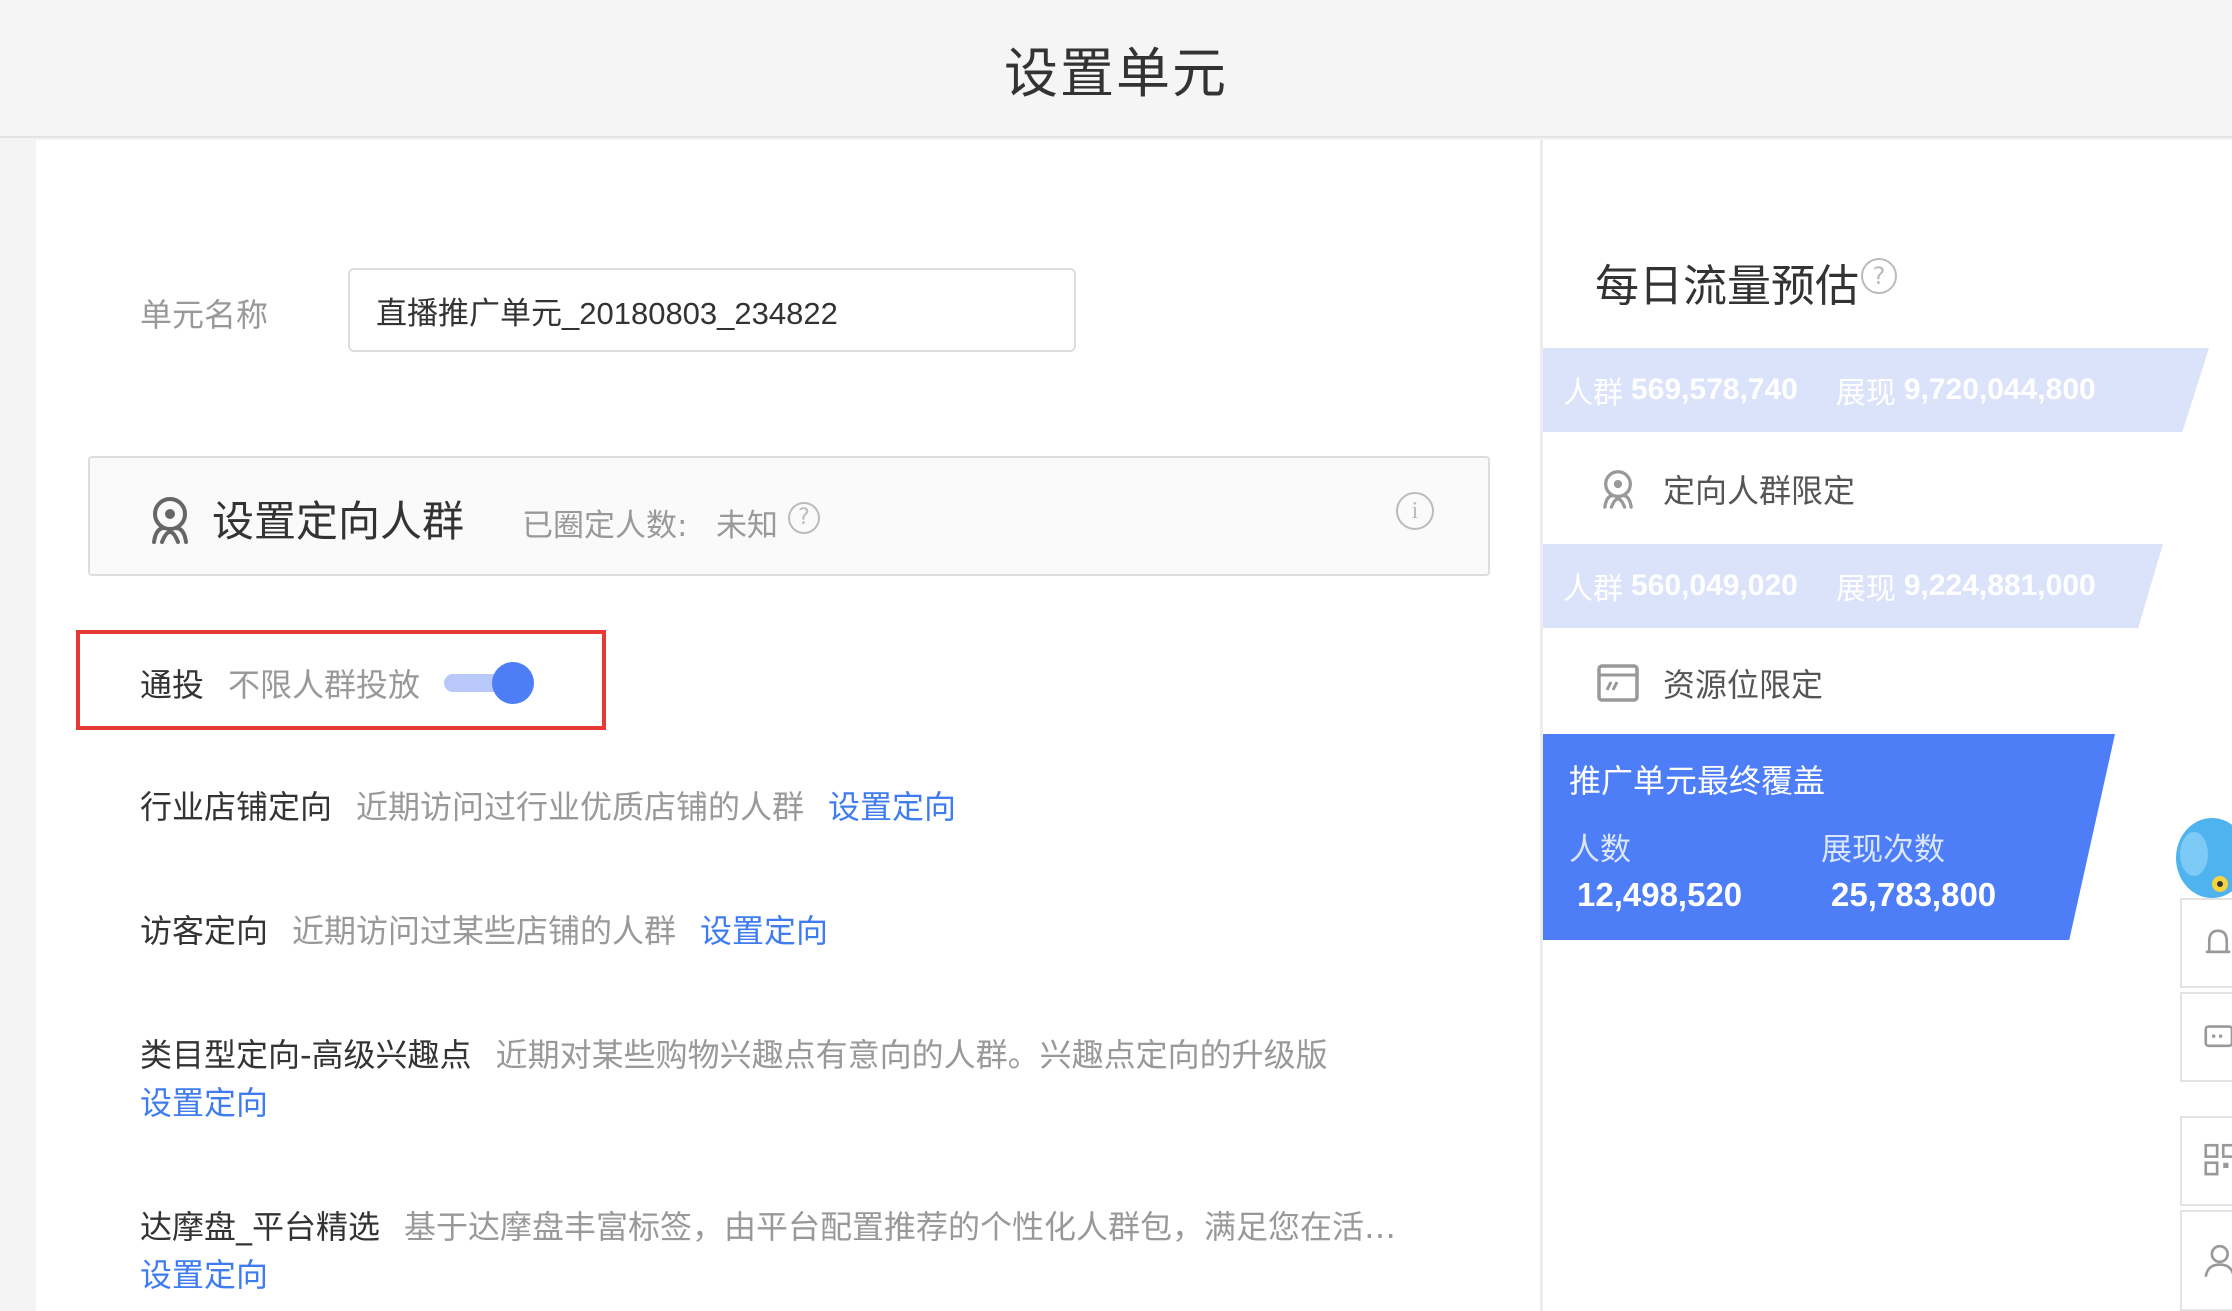 The image size is (2232, 1311). What do you see at coordinates (747, 526) in the screenshot?
I see `targeted-count-value: 未知` at bounding box center [747, 526].